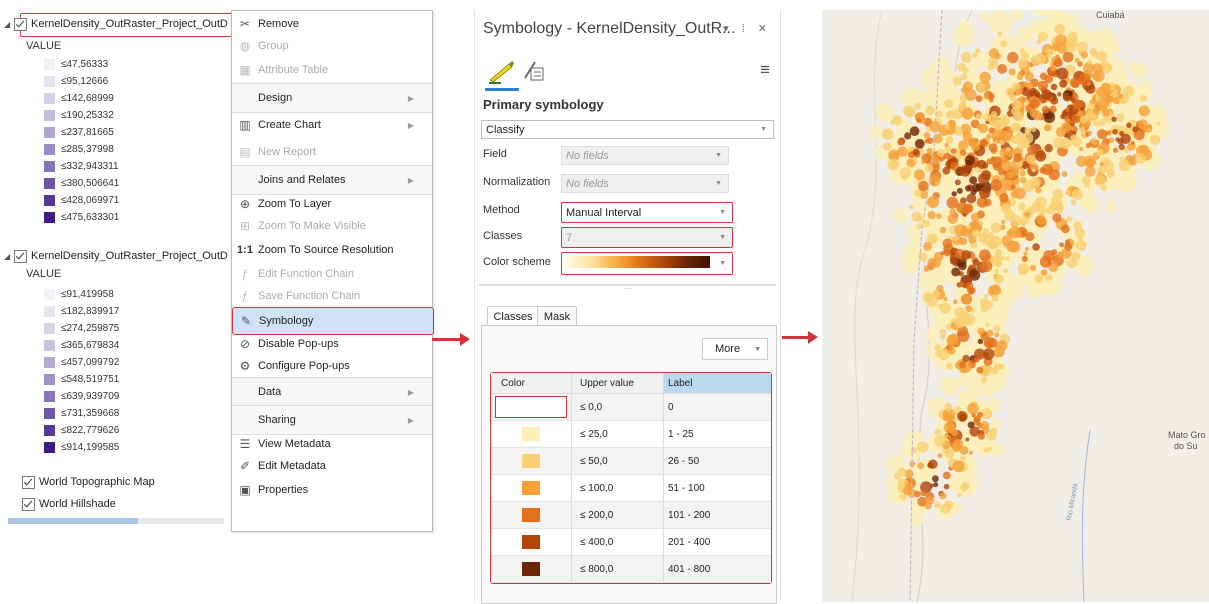 Image resolution: width=1209 pixels, height=604 pixels. I want to click on layer-row-2: ◢ KernelDensity_OutRaster_Project_OutD, so click(117, 256).